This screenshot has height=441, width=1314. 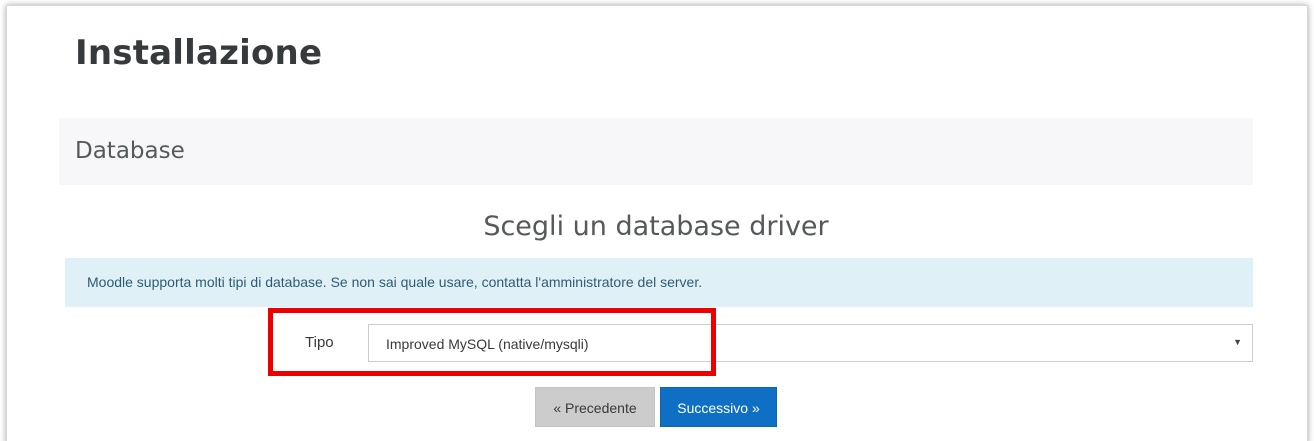 I want to click on next-button: Successivo », so click(x=718, y=407).